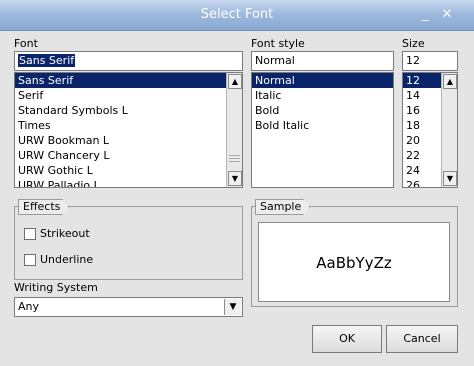  I want to click on font-list-item: Times, so click(128, 125).